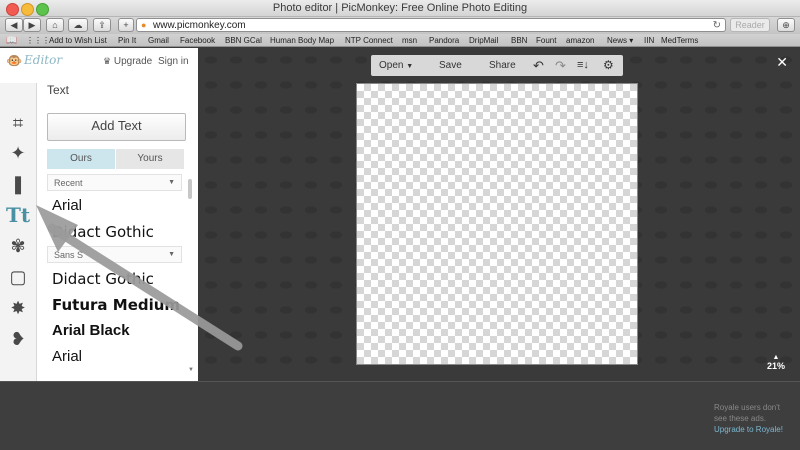 The width and height of the screenshot is (800, 450). What do you see at coordinates (18, 232) in the screenshot?
I see `tools-rail: ⌗ ✦ ❚ Tt ✾ ▢ ✸ ❥` at bounding box center [18, 232].